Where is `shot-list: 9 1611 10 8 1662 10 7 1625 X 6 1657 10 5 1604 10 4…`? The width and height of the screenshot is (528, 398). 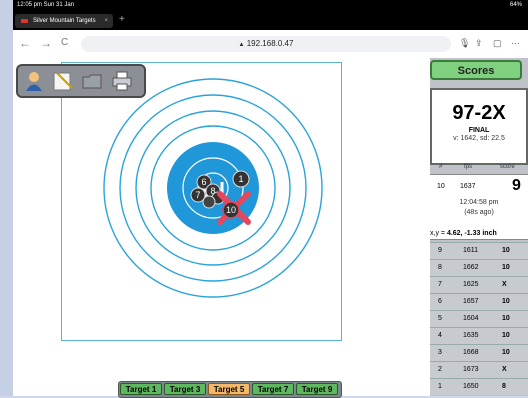
shot-list: 9 1611 10 8 1662 10 7 1625 X 6 1657 10 5 1604 10 4… is located at coordinates (479, 318).